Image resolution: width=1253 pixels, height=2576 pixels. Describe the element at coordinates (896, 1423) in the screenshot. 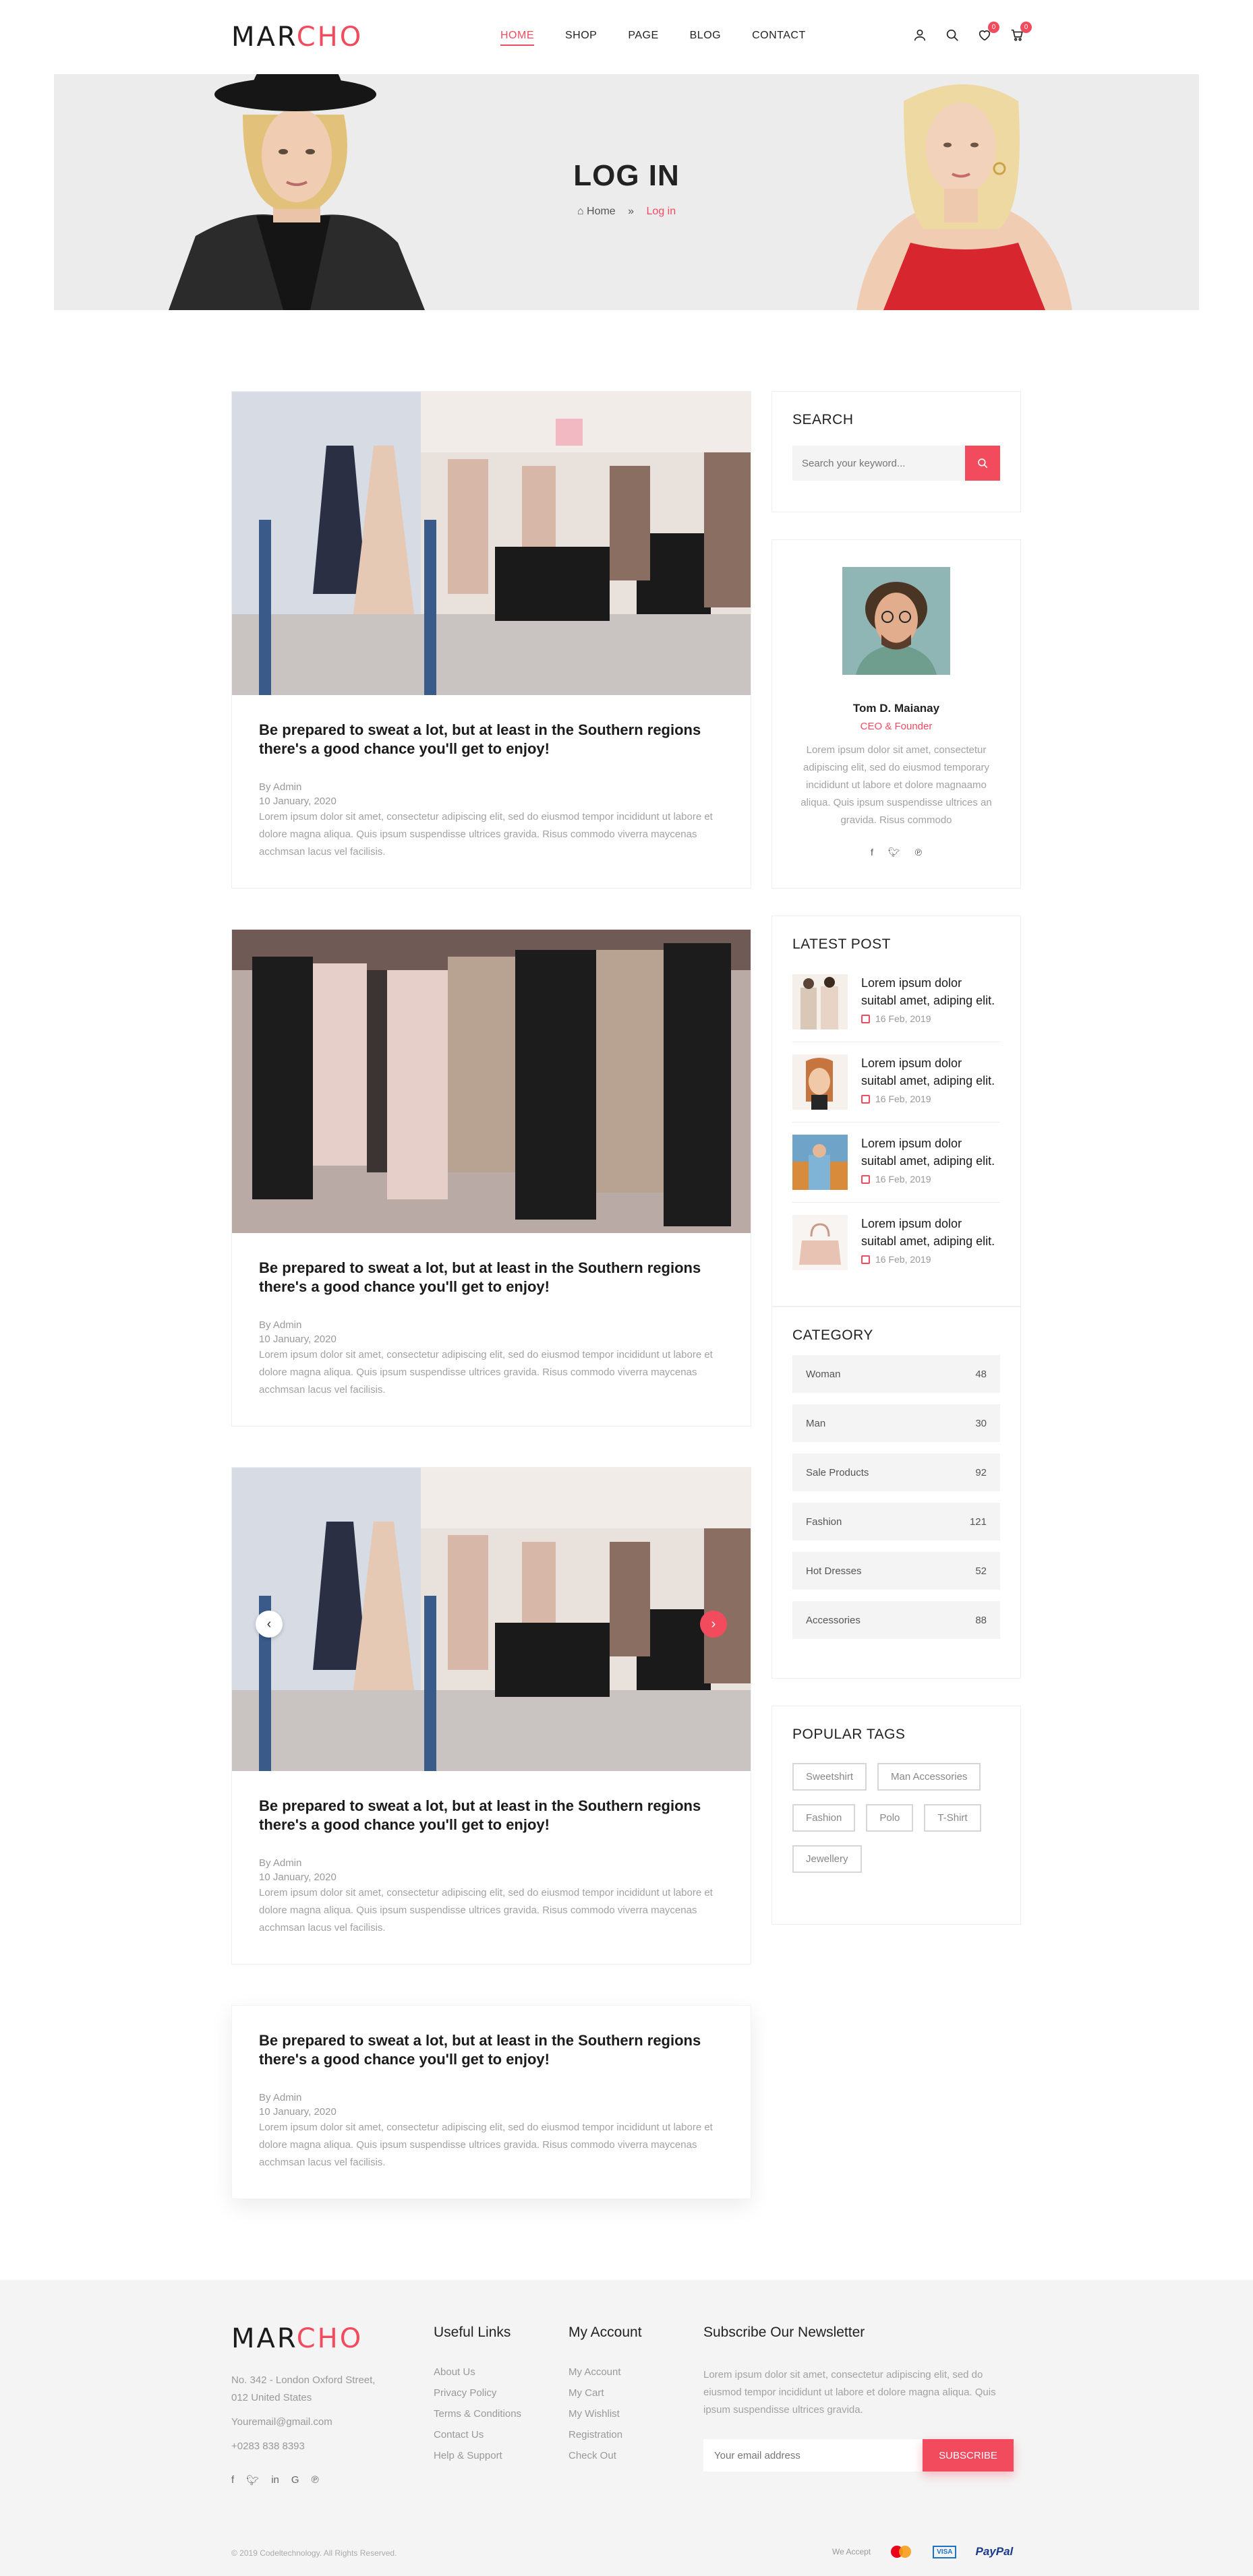

I see `category-item: Man 30` at that location.